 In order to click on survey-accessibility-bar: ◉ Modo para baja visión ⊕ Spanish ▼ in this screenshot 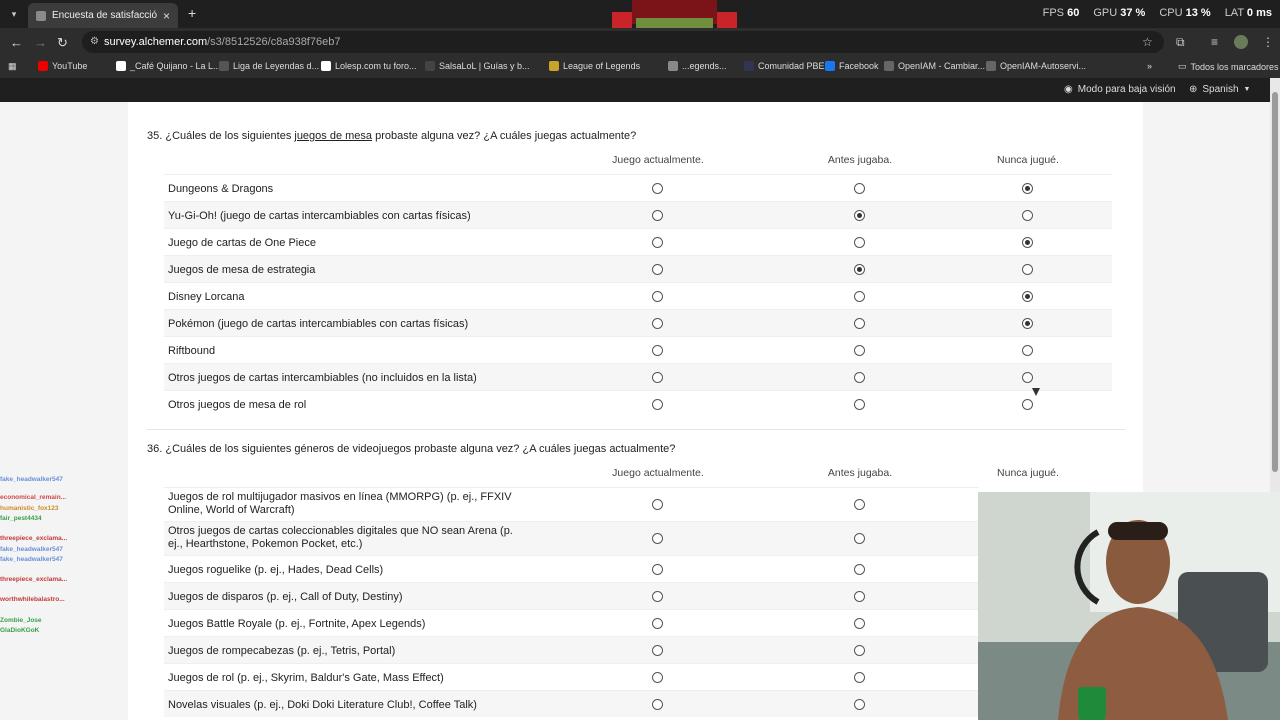, I will do `click(635, 90)`.